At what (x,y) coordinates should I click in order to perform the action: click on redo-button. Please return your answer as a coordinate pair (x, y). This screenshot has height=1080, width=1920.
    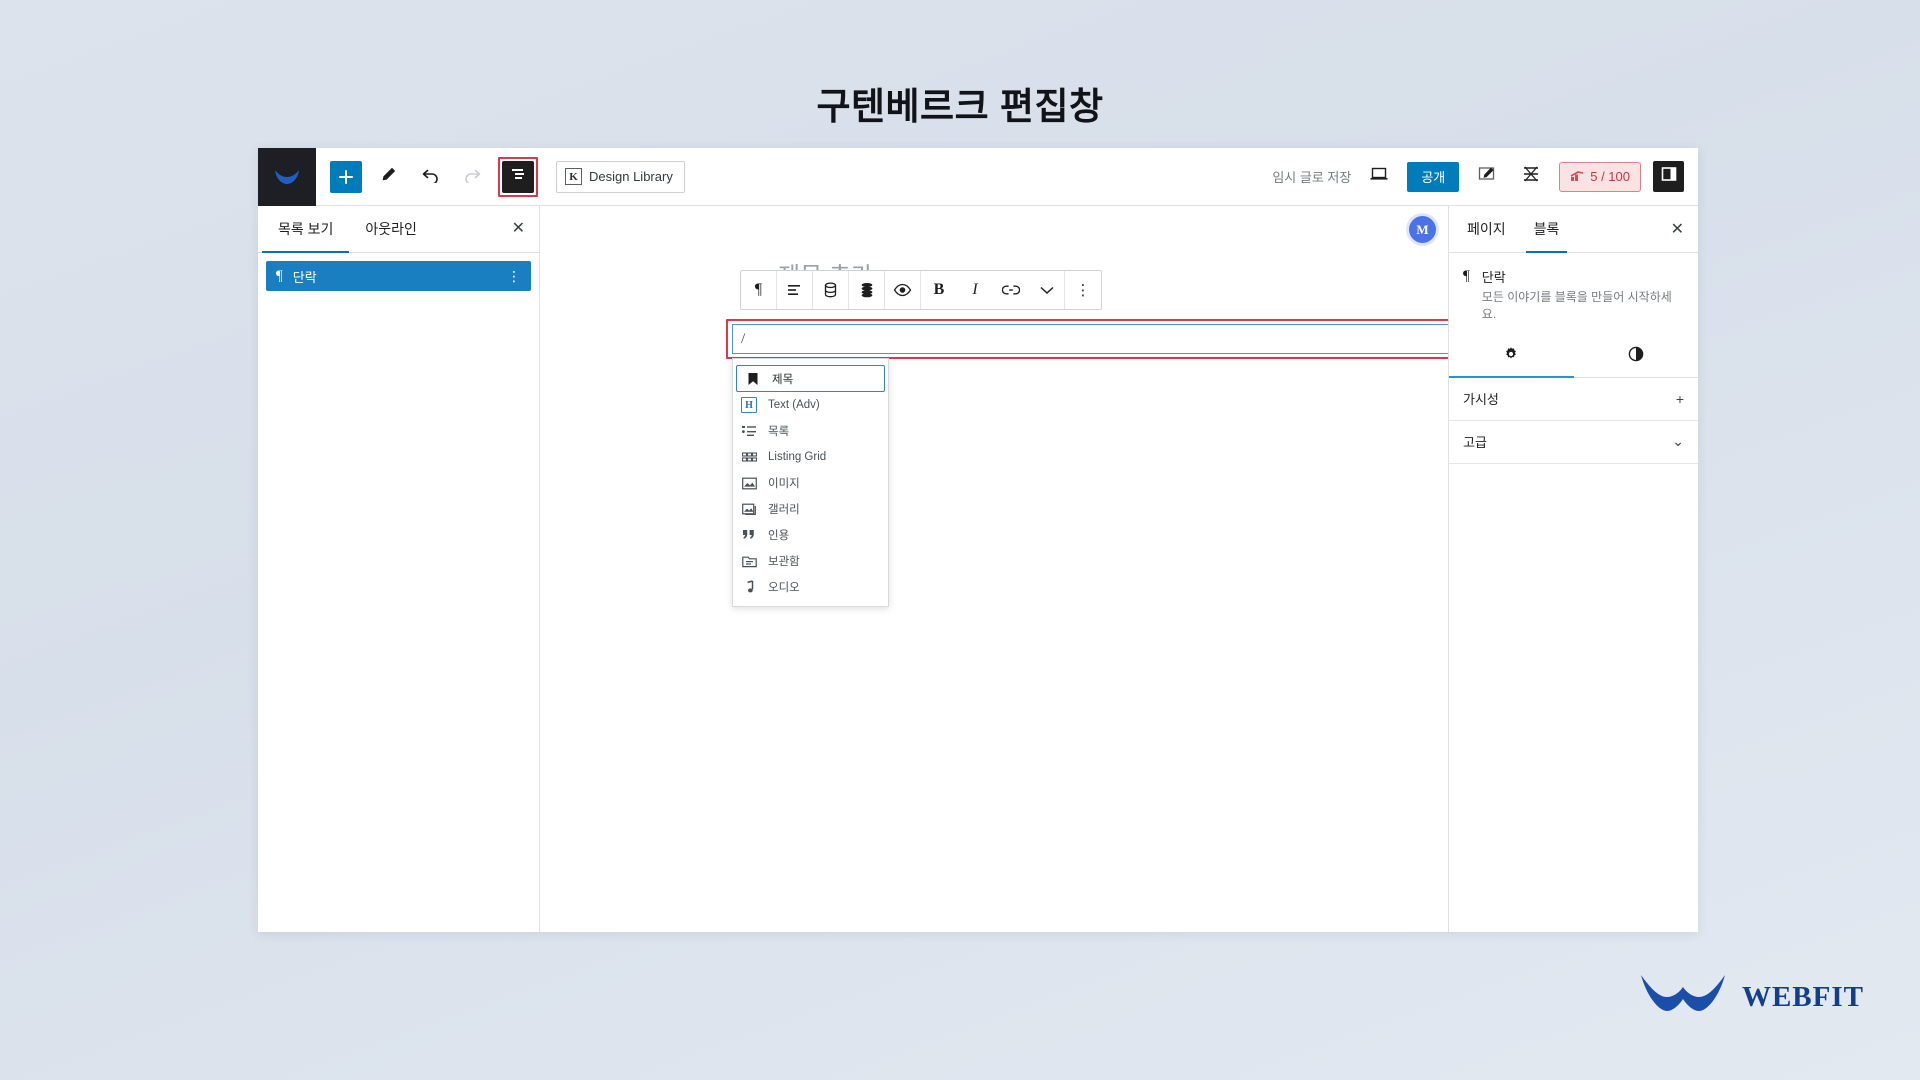
    Looking at the image, I should click on (472, 177).